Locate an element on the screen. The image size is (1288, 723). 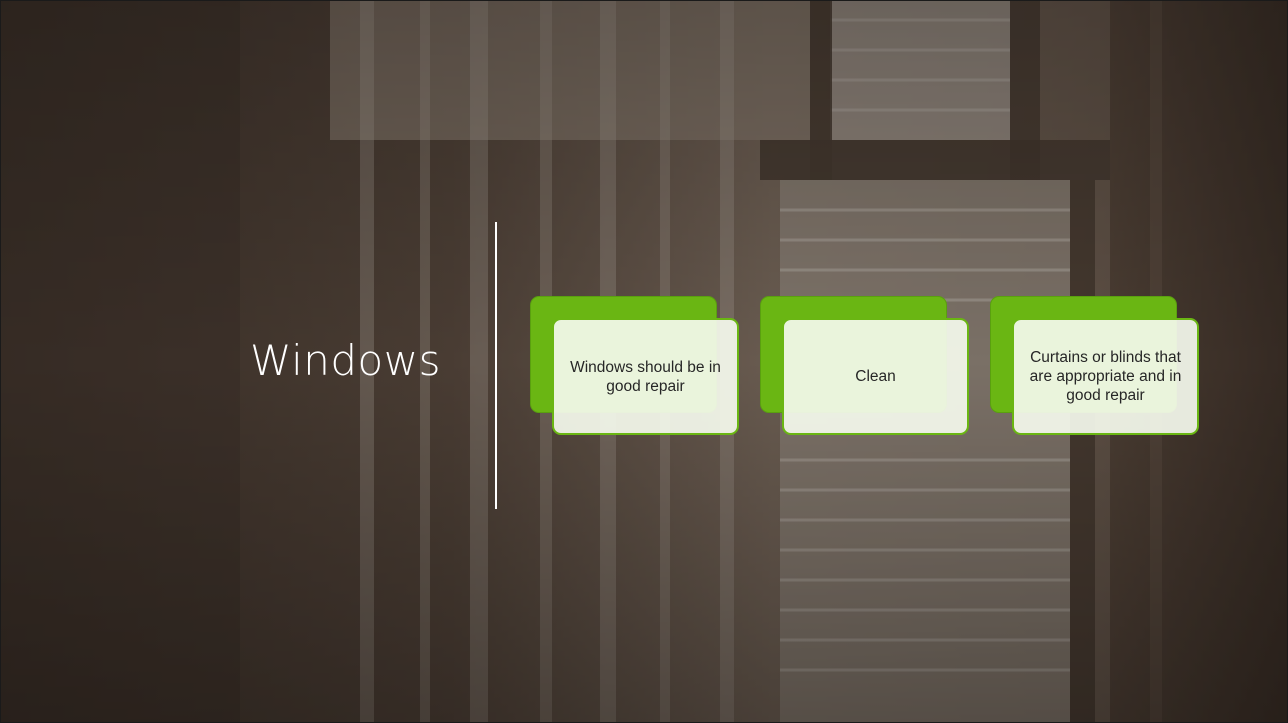
card-front: Clean is located at coordinates (875, 376).